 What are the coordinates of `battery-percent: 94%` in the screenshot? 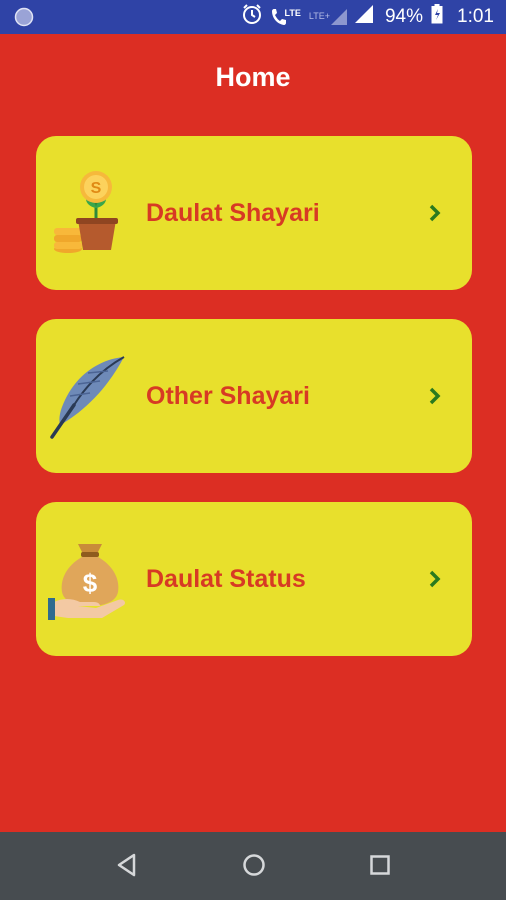 It's located at (404, 16).